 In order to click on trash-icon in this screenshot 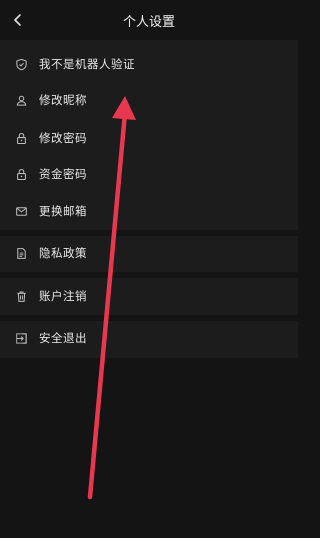, I will do `click(21, 296)`.